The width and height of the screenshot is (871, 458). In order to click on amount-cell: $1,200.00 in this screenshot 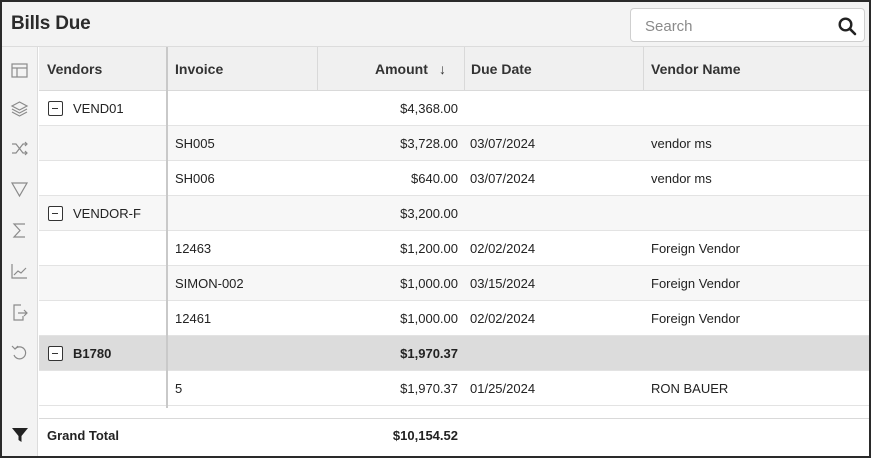, I will do `click(429, 248)`.